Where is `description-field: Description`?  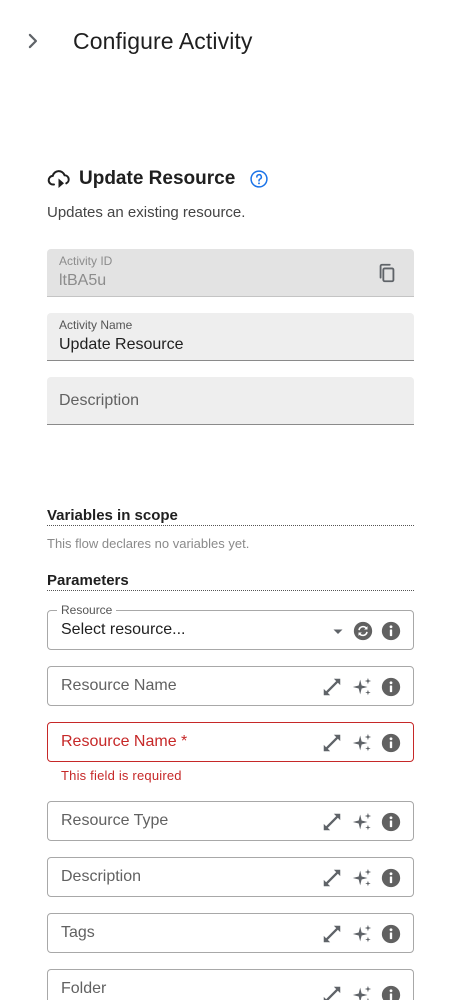 description-field: Description is located at coordinates (230, 401).